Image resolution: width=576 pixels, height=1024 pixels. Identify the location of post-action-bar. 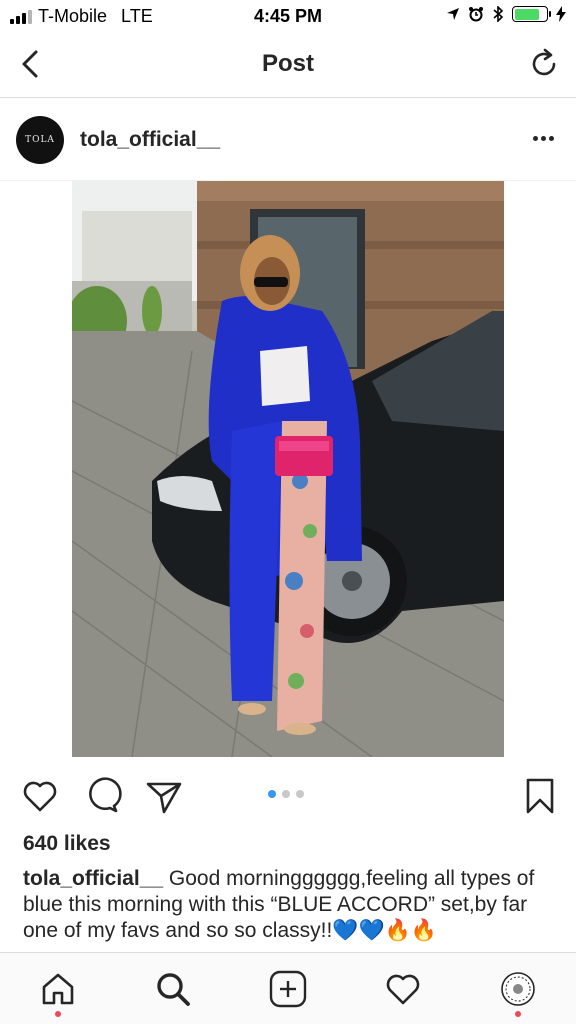
(288, 795).